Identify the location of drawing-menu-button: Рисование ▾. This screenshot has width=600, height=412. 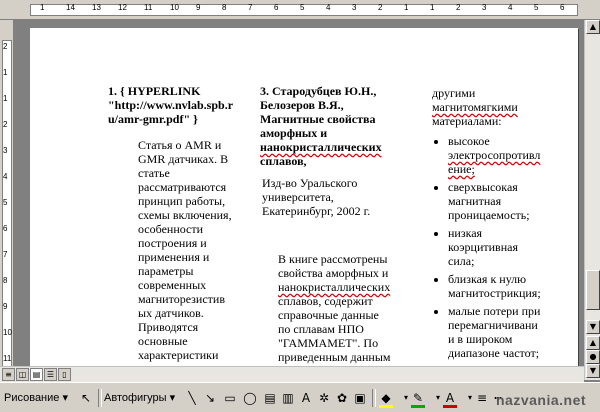
(36, 398).